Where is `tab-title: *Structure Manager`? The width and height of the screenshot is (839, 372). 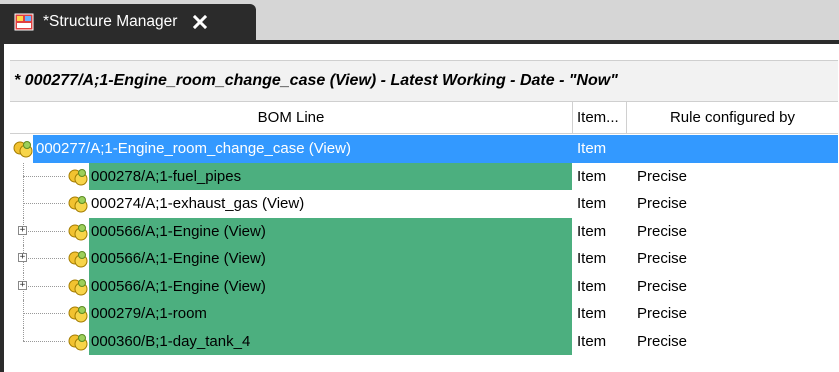 tab-title: *Structure Manager is located at coordinates (110, 21).